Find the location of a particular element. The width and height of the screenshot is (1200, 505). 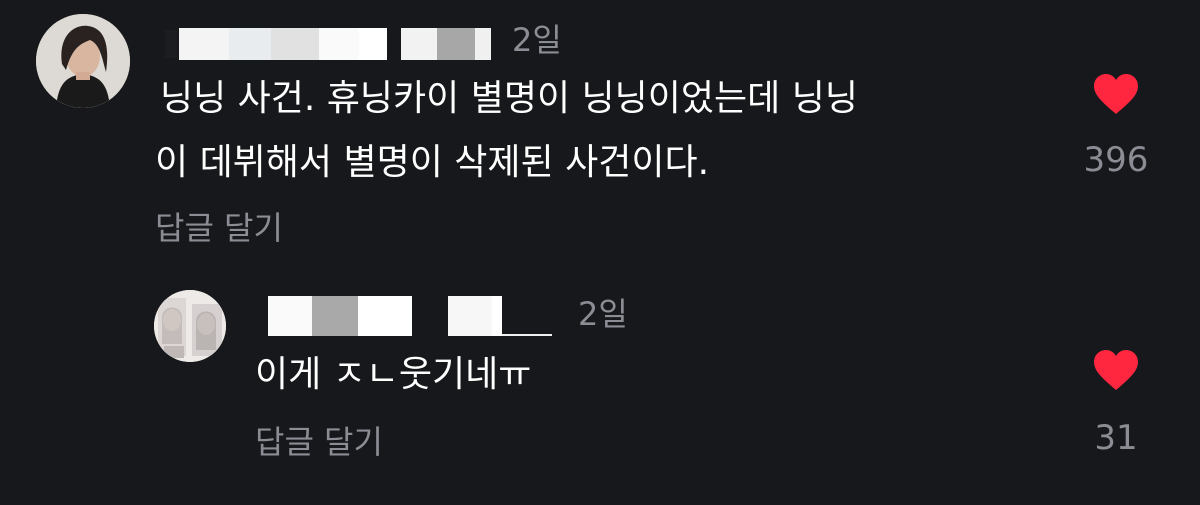

reply-time: 2일 is located at coordinates (603, 314).